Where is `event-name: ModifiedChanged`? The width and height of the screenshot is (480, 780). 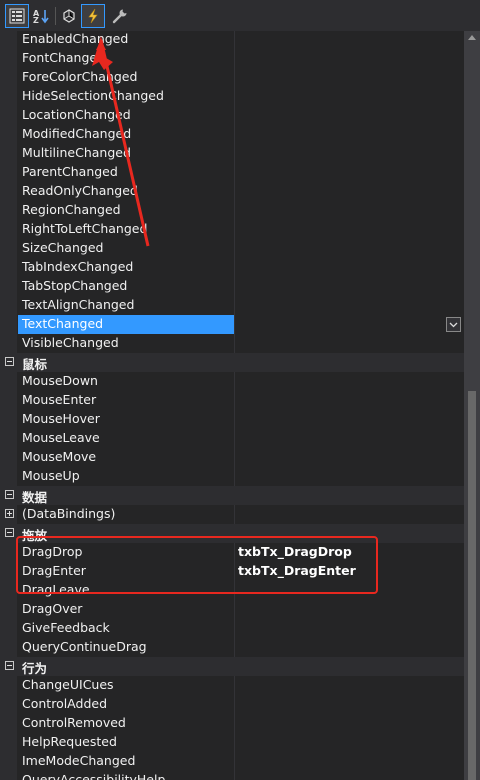 event-name: ModifiedChanged is located at coordinates (77, 133).